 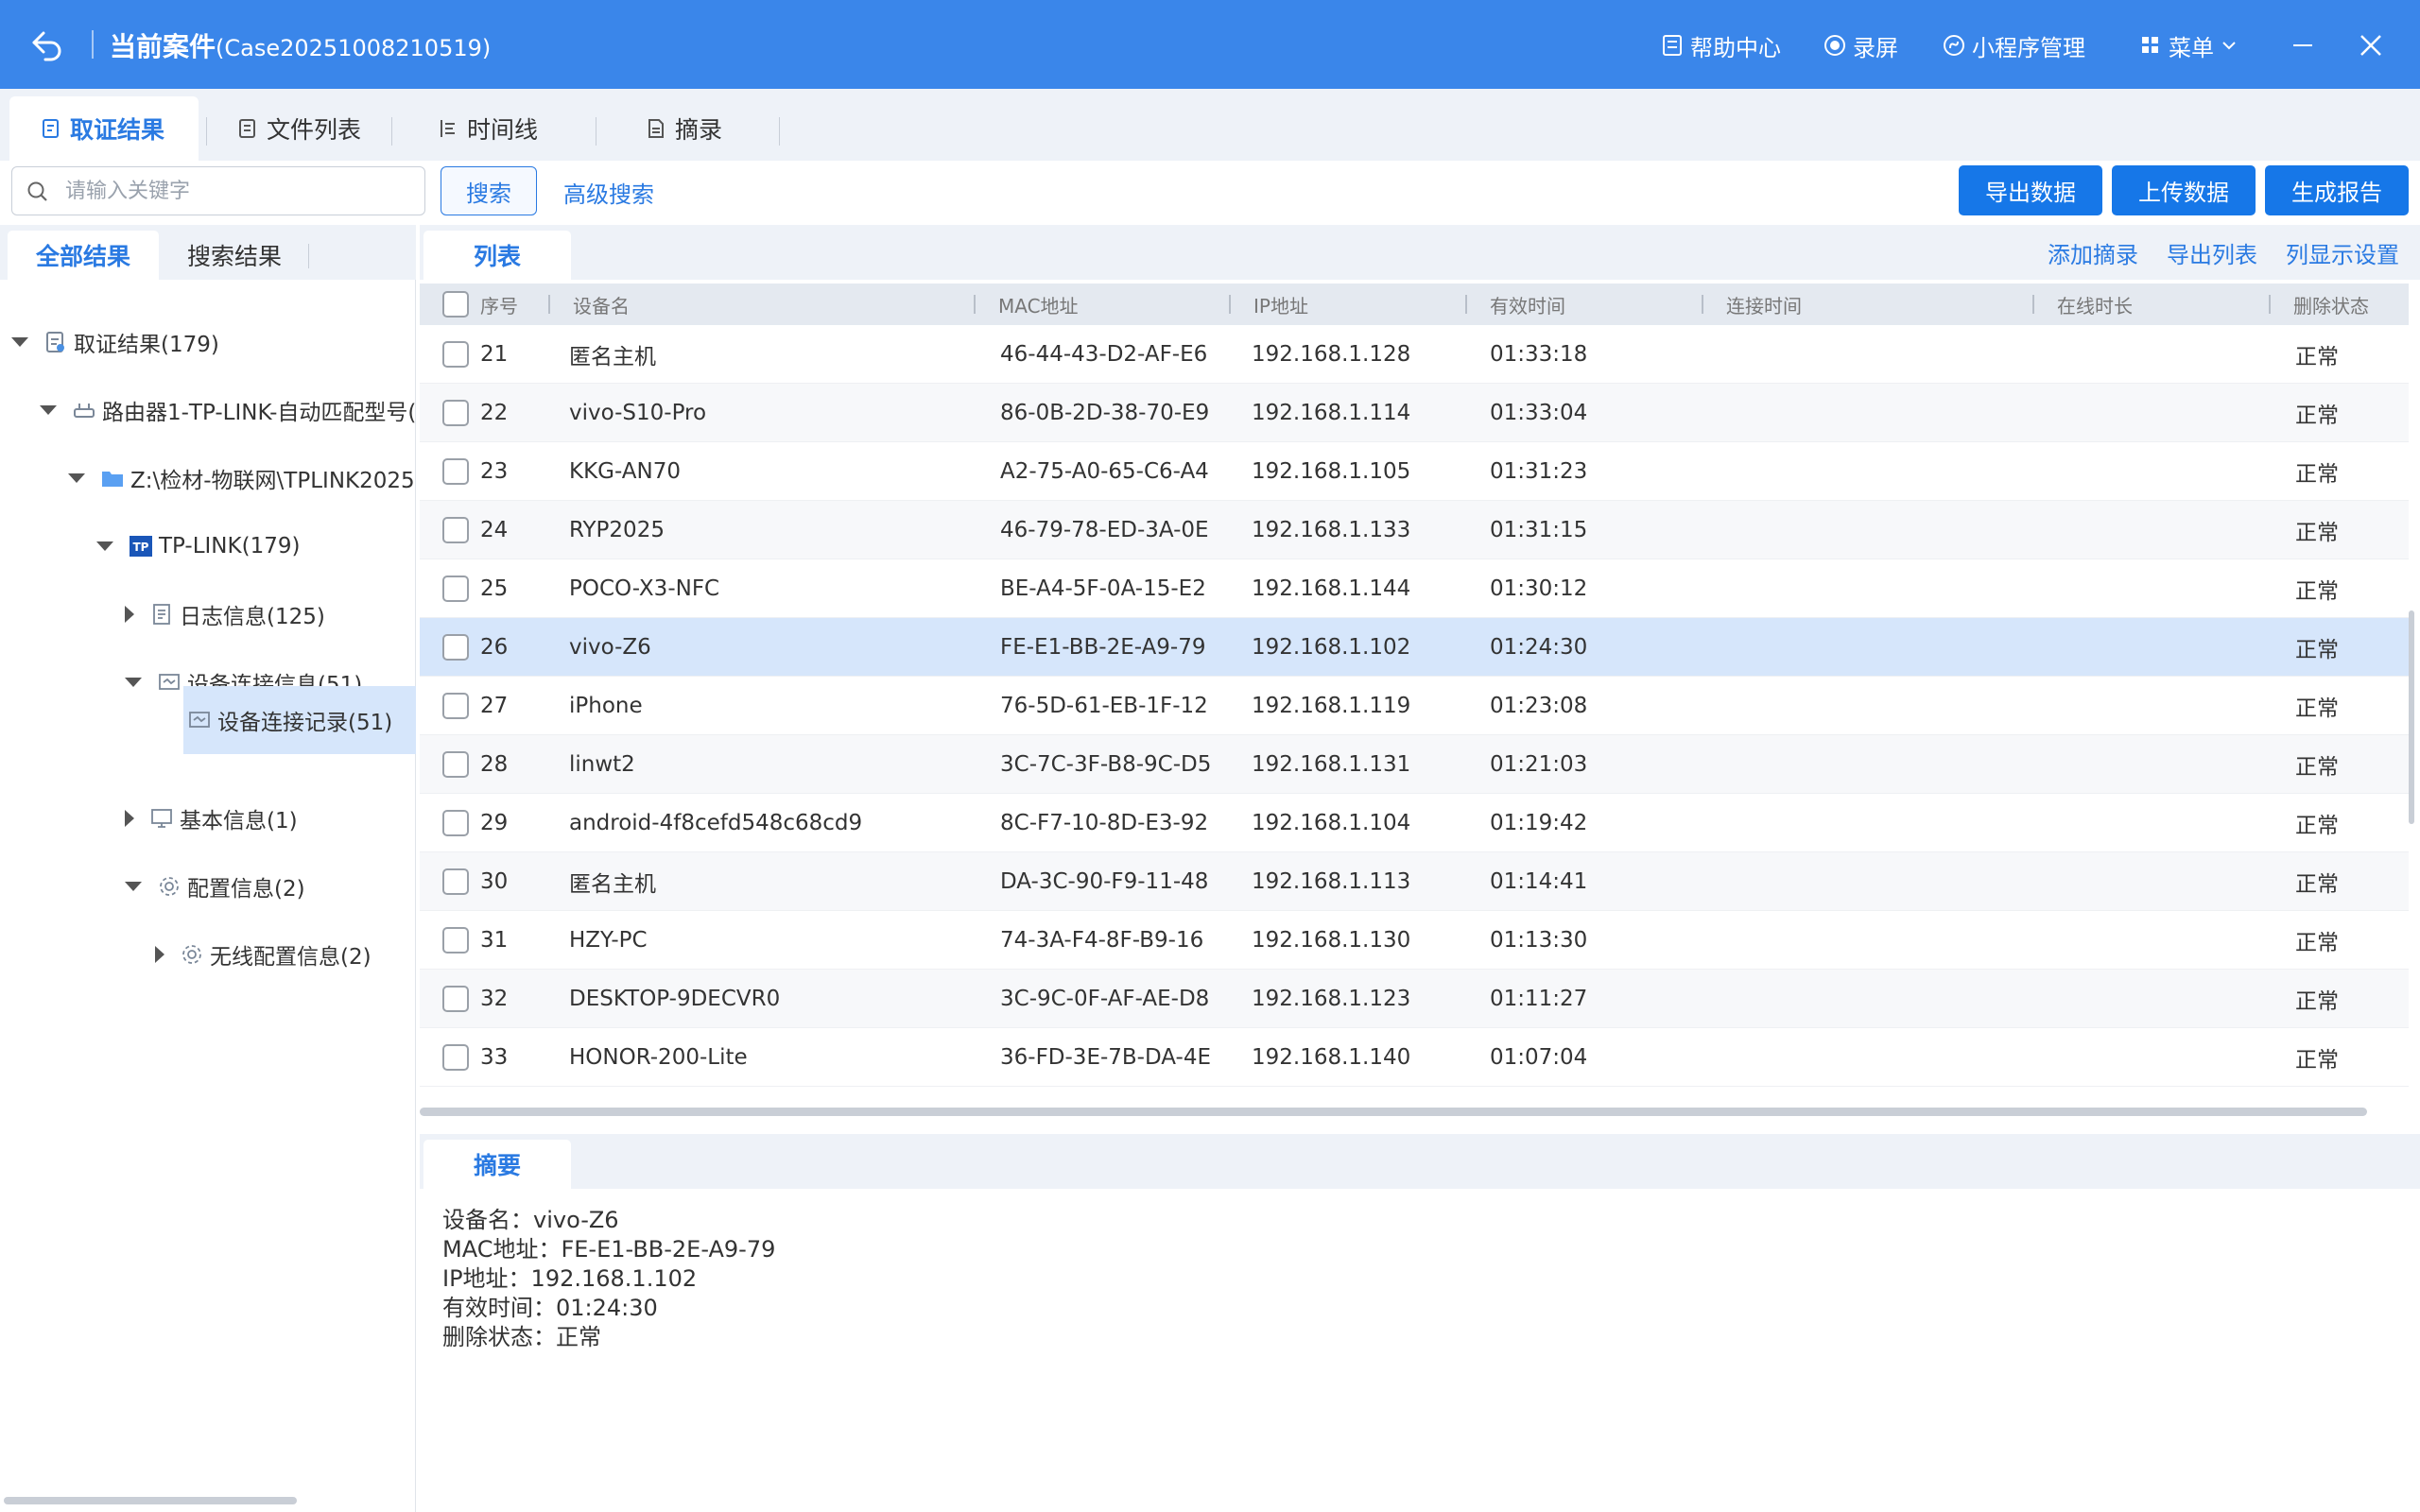 What do you see at coordinates (2331, 304) in the screenshot?
I see `header-delete-status: 删除状态` at bounding box center [2331, 304].